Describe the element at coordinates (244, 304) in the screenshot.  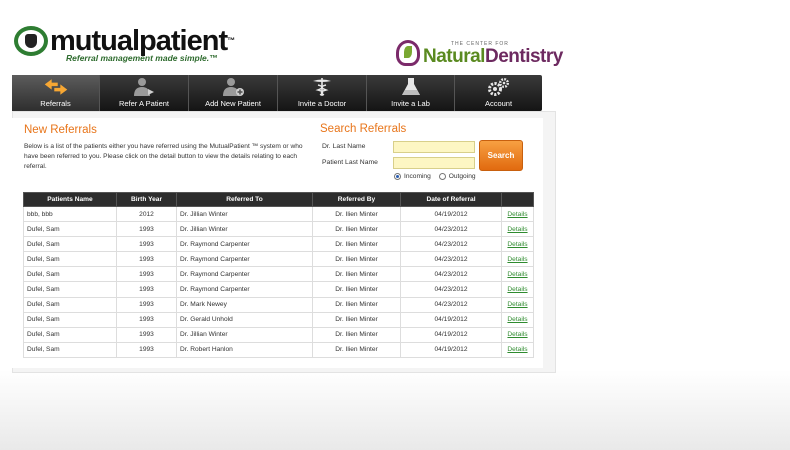
I see `cell-referred-to: Dr. Mark Newey` at that location.